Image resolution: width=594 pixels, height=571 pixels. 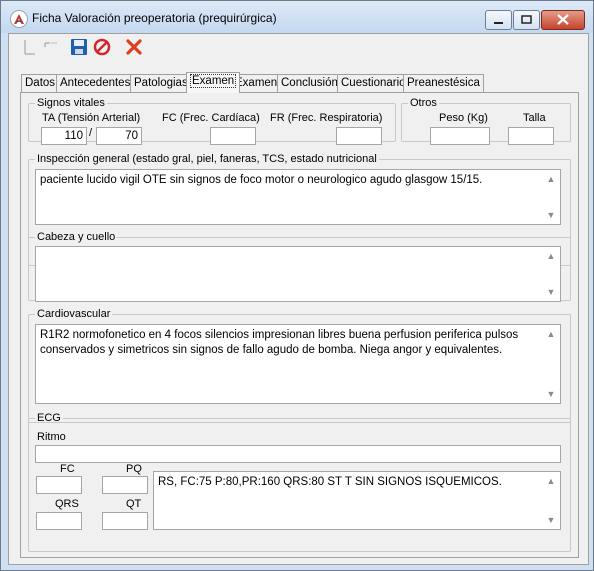 What do you see at coordinates (211, 118) in the screenshot?
I see `fc-label: FC (Frec. Cardíaca)` at bounding box center [211, 118].